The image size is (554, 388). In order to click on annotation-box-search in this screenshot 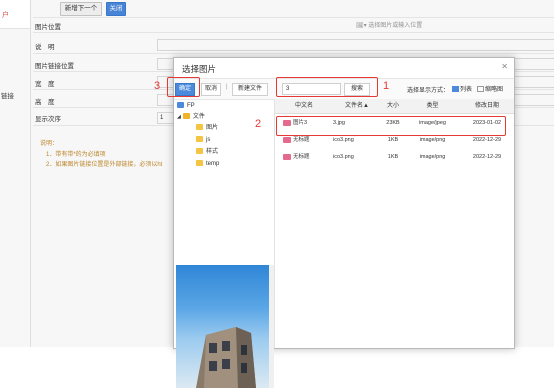, I will do `click(327, 87)`.